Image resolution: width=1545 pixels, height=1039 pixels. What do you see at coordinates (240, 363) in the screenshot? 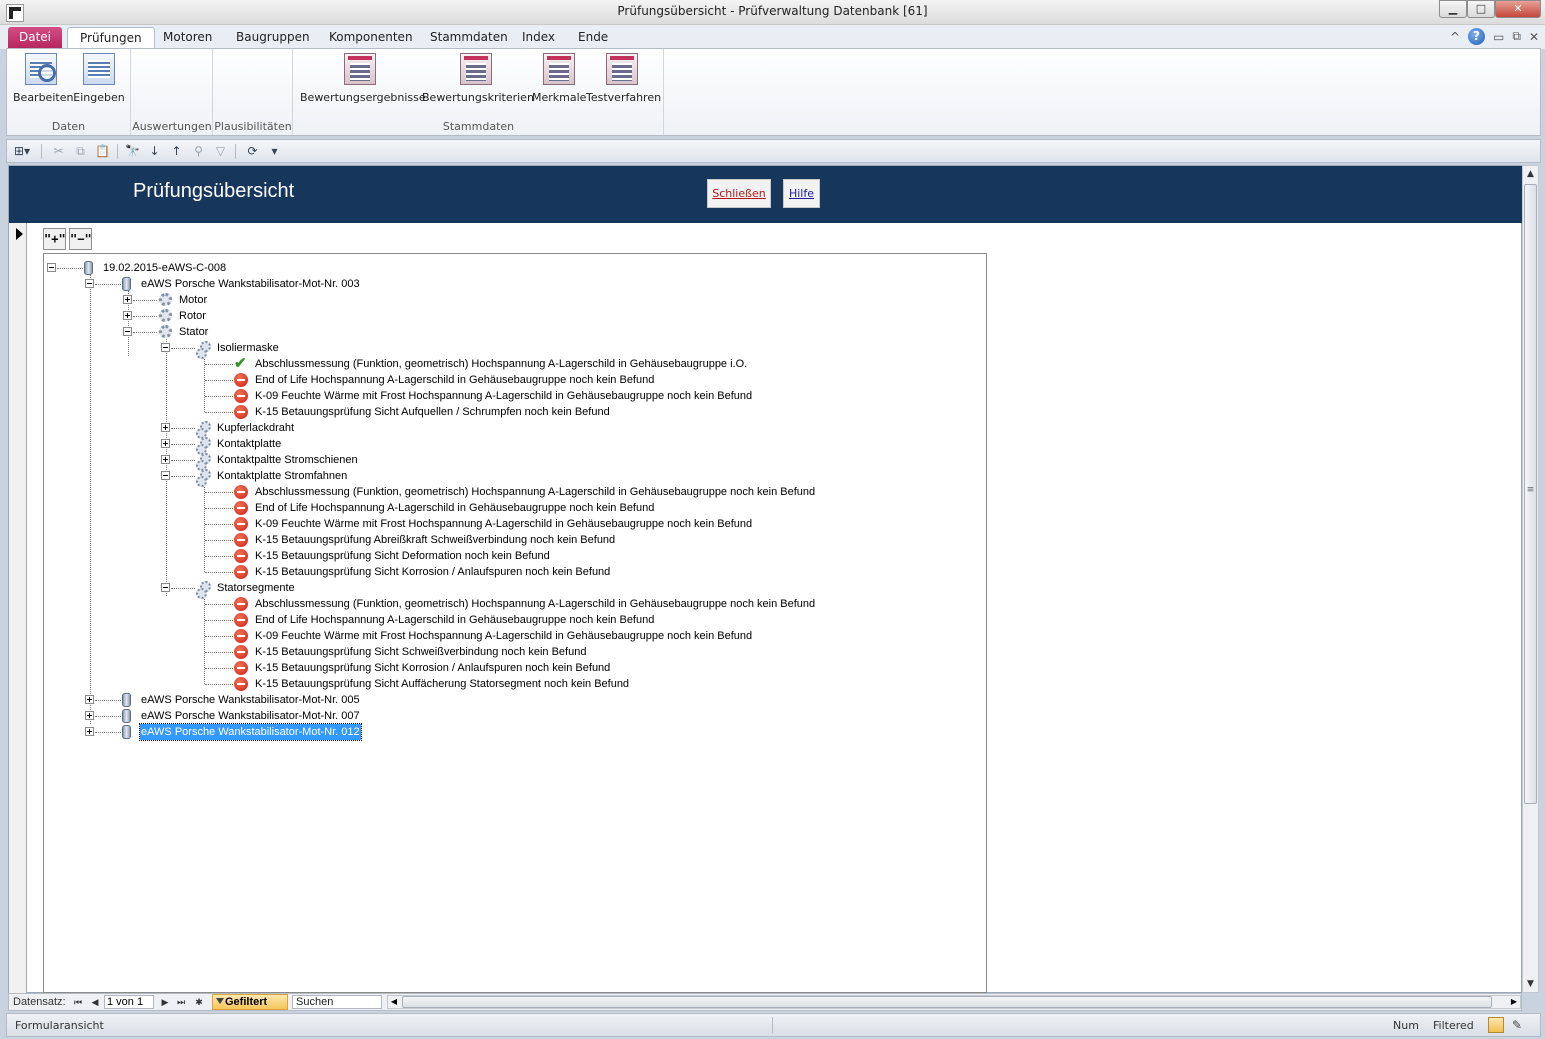
I see `checkmark-icon: ✔` at bounding box center [240, 363].